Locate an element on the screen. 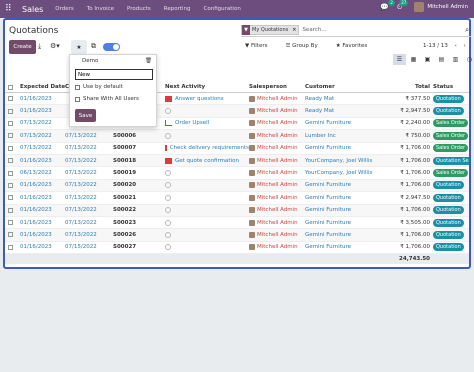 The image size is (474, 372). activity-view-icon: ◷ is located at coordinates (468, 59).